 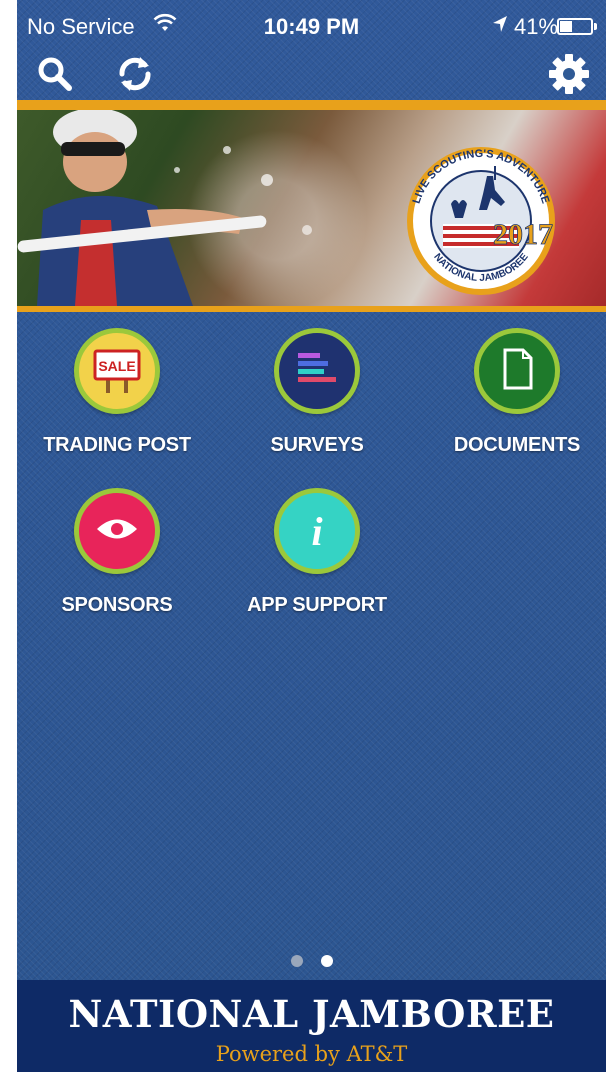 I want to click on app-support-label: APP SUPPORT, so click(x=317, y=605).